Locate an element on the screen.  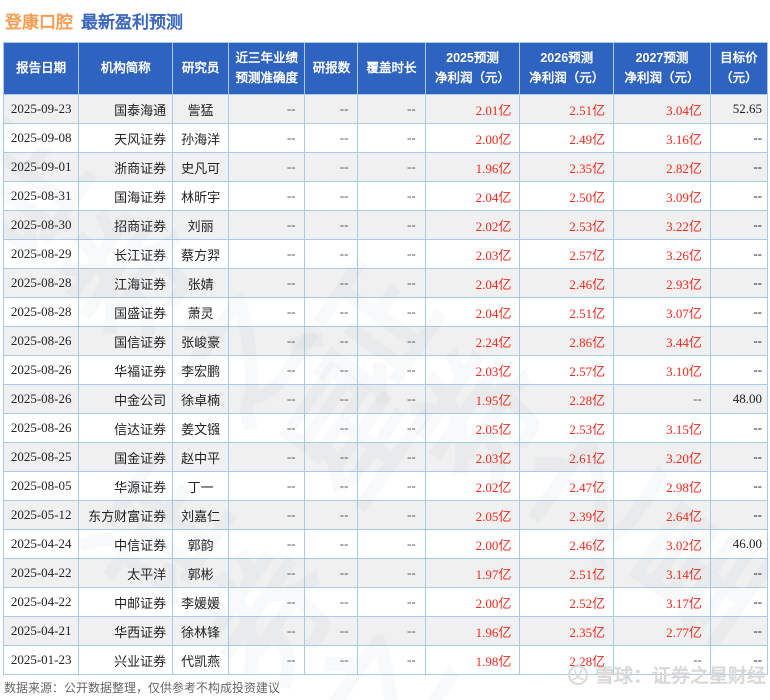
table-row: 2025-09-08 天风证券 孙海洋 -- -- -- 2.00亿 2.49亿 3.16亿 -- is located at coordinates (385, 138).